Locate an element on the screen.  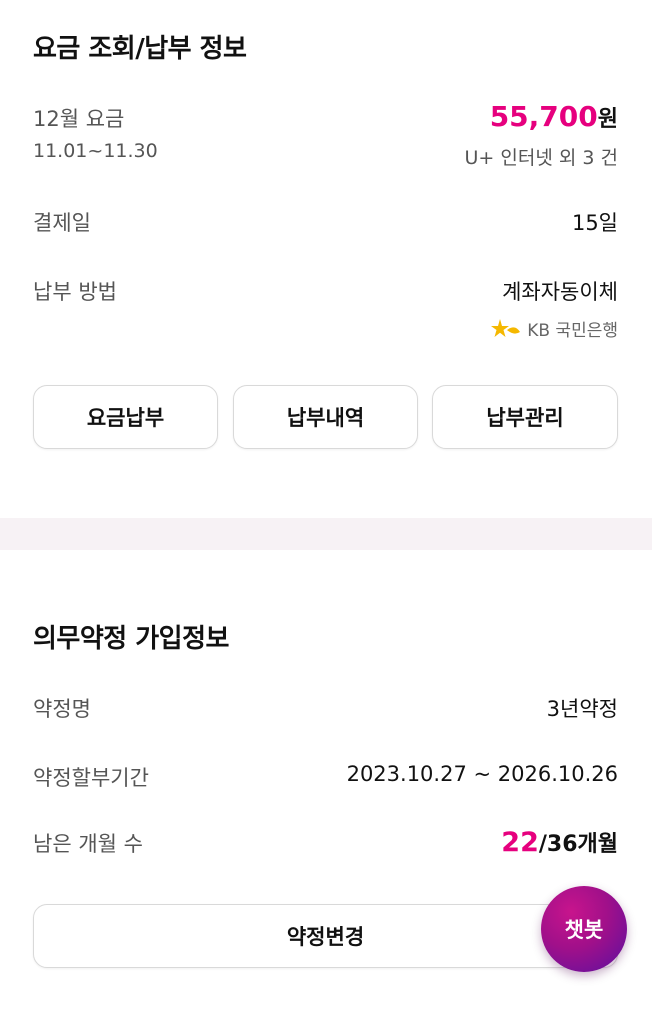
payday-label: 결제일 is located at coordinates (62, 223).